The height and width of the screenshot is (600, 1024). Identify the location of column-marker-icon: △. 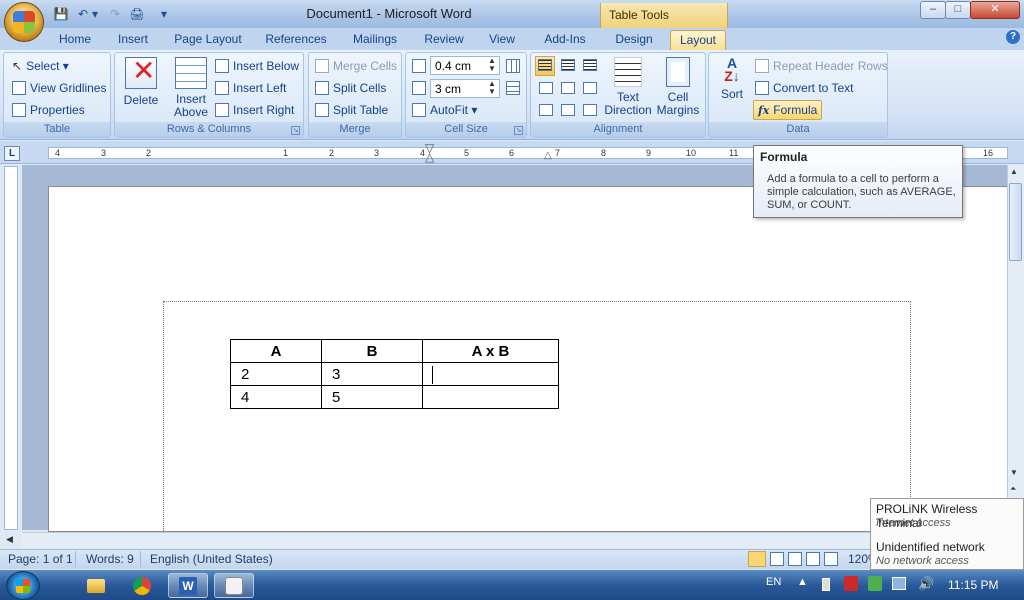
(548, 155).